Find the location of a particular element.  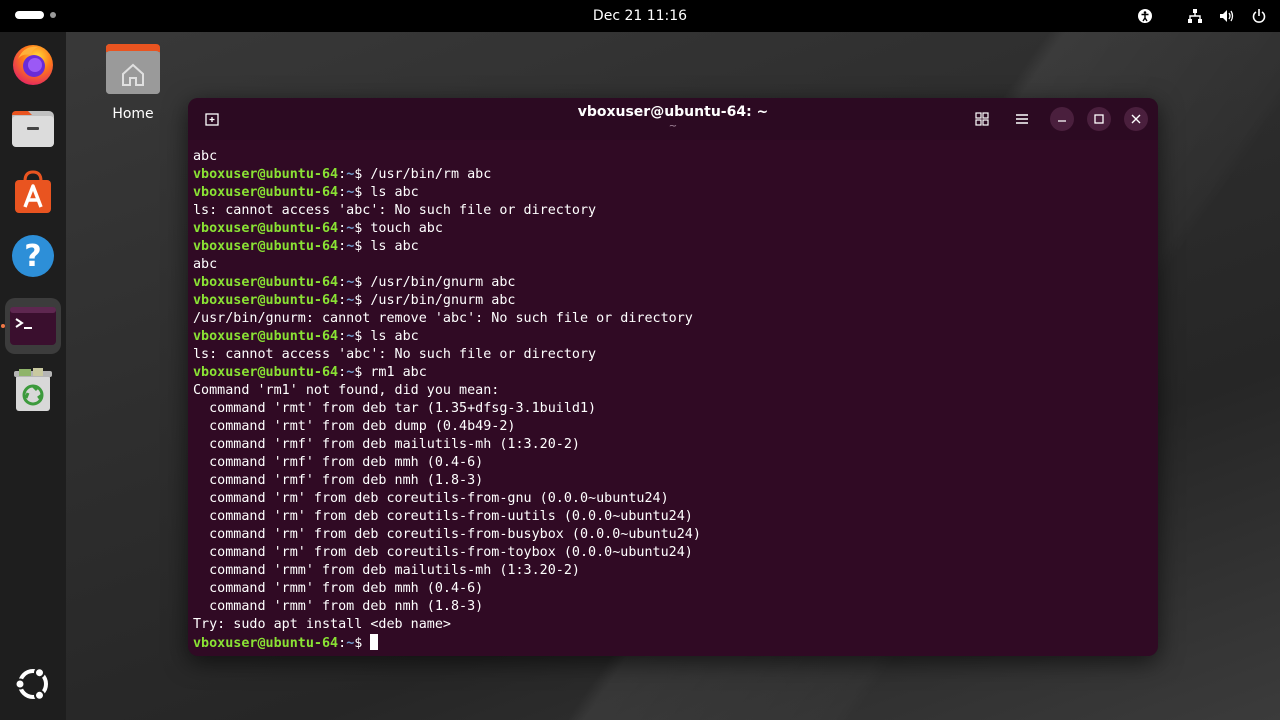

hamburger-menu-icon is located at coordinates (1022, 119).